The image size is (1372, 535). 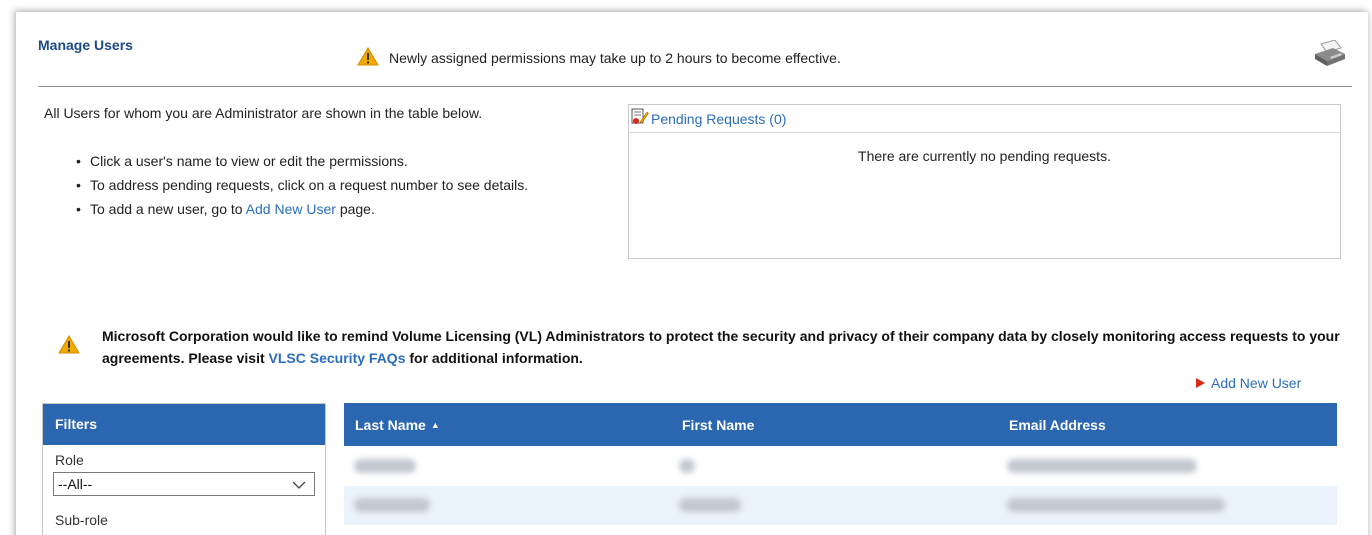 What do you see at coordinates (1057, 425) in the screenshot?
I see `email-column-header: Email Address` at bounding box center [1057, 425].